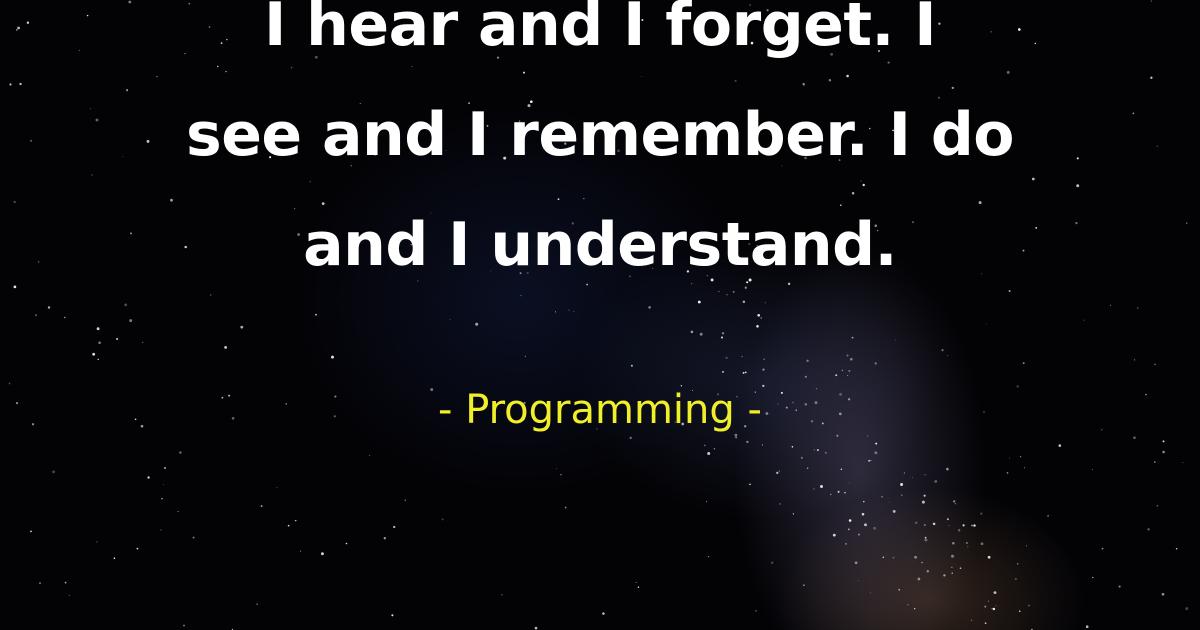 Image resolution: width=1200 pixels, height=630 pixels. What do you see at coordinates (600, 245) in the screenshot?
I see `quote-line: and I understand.` at bounding box center [600, 245].